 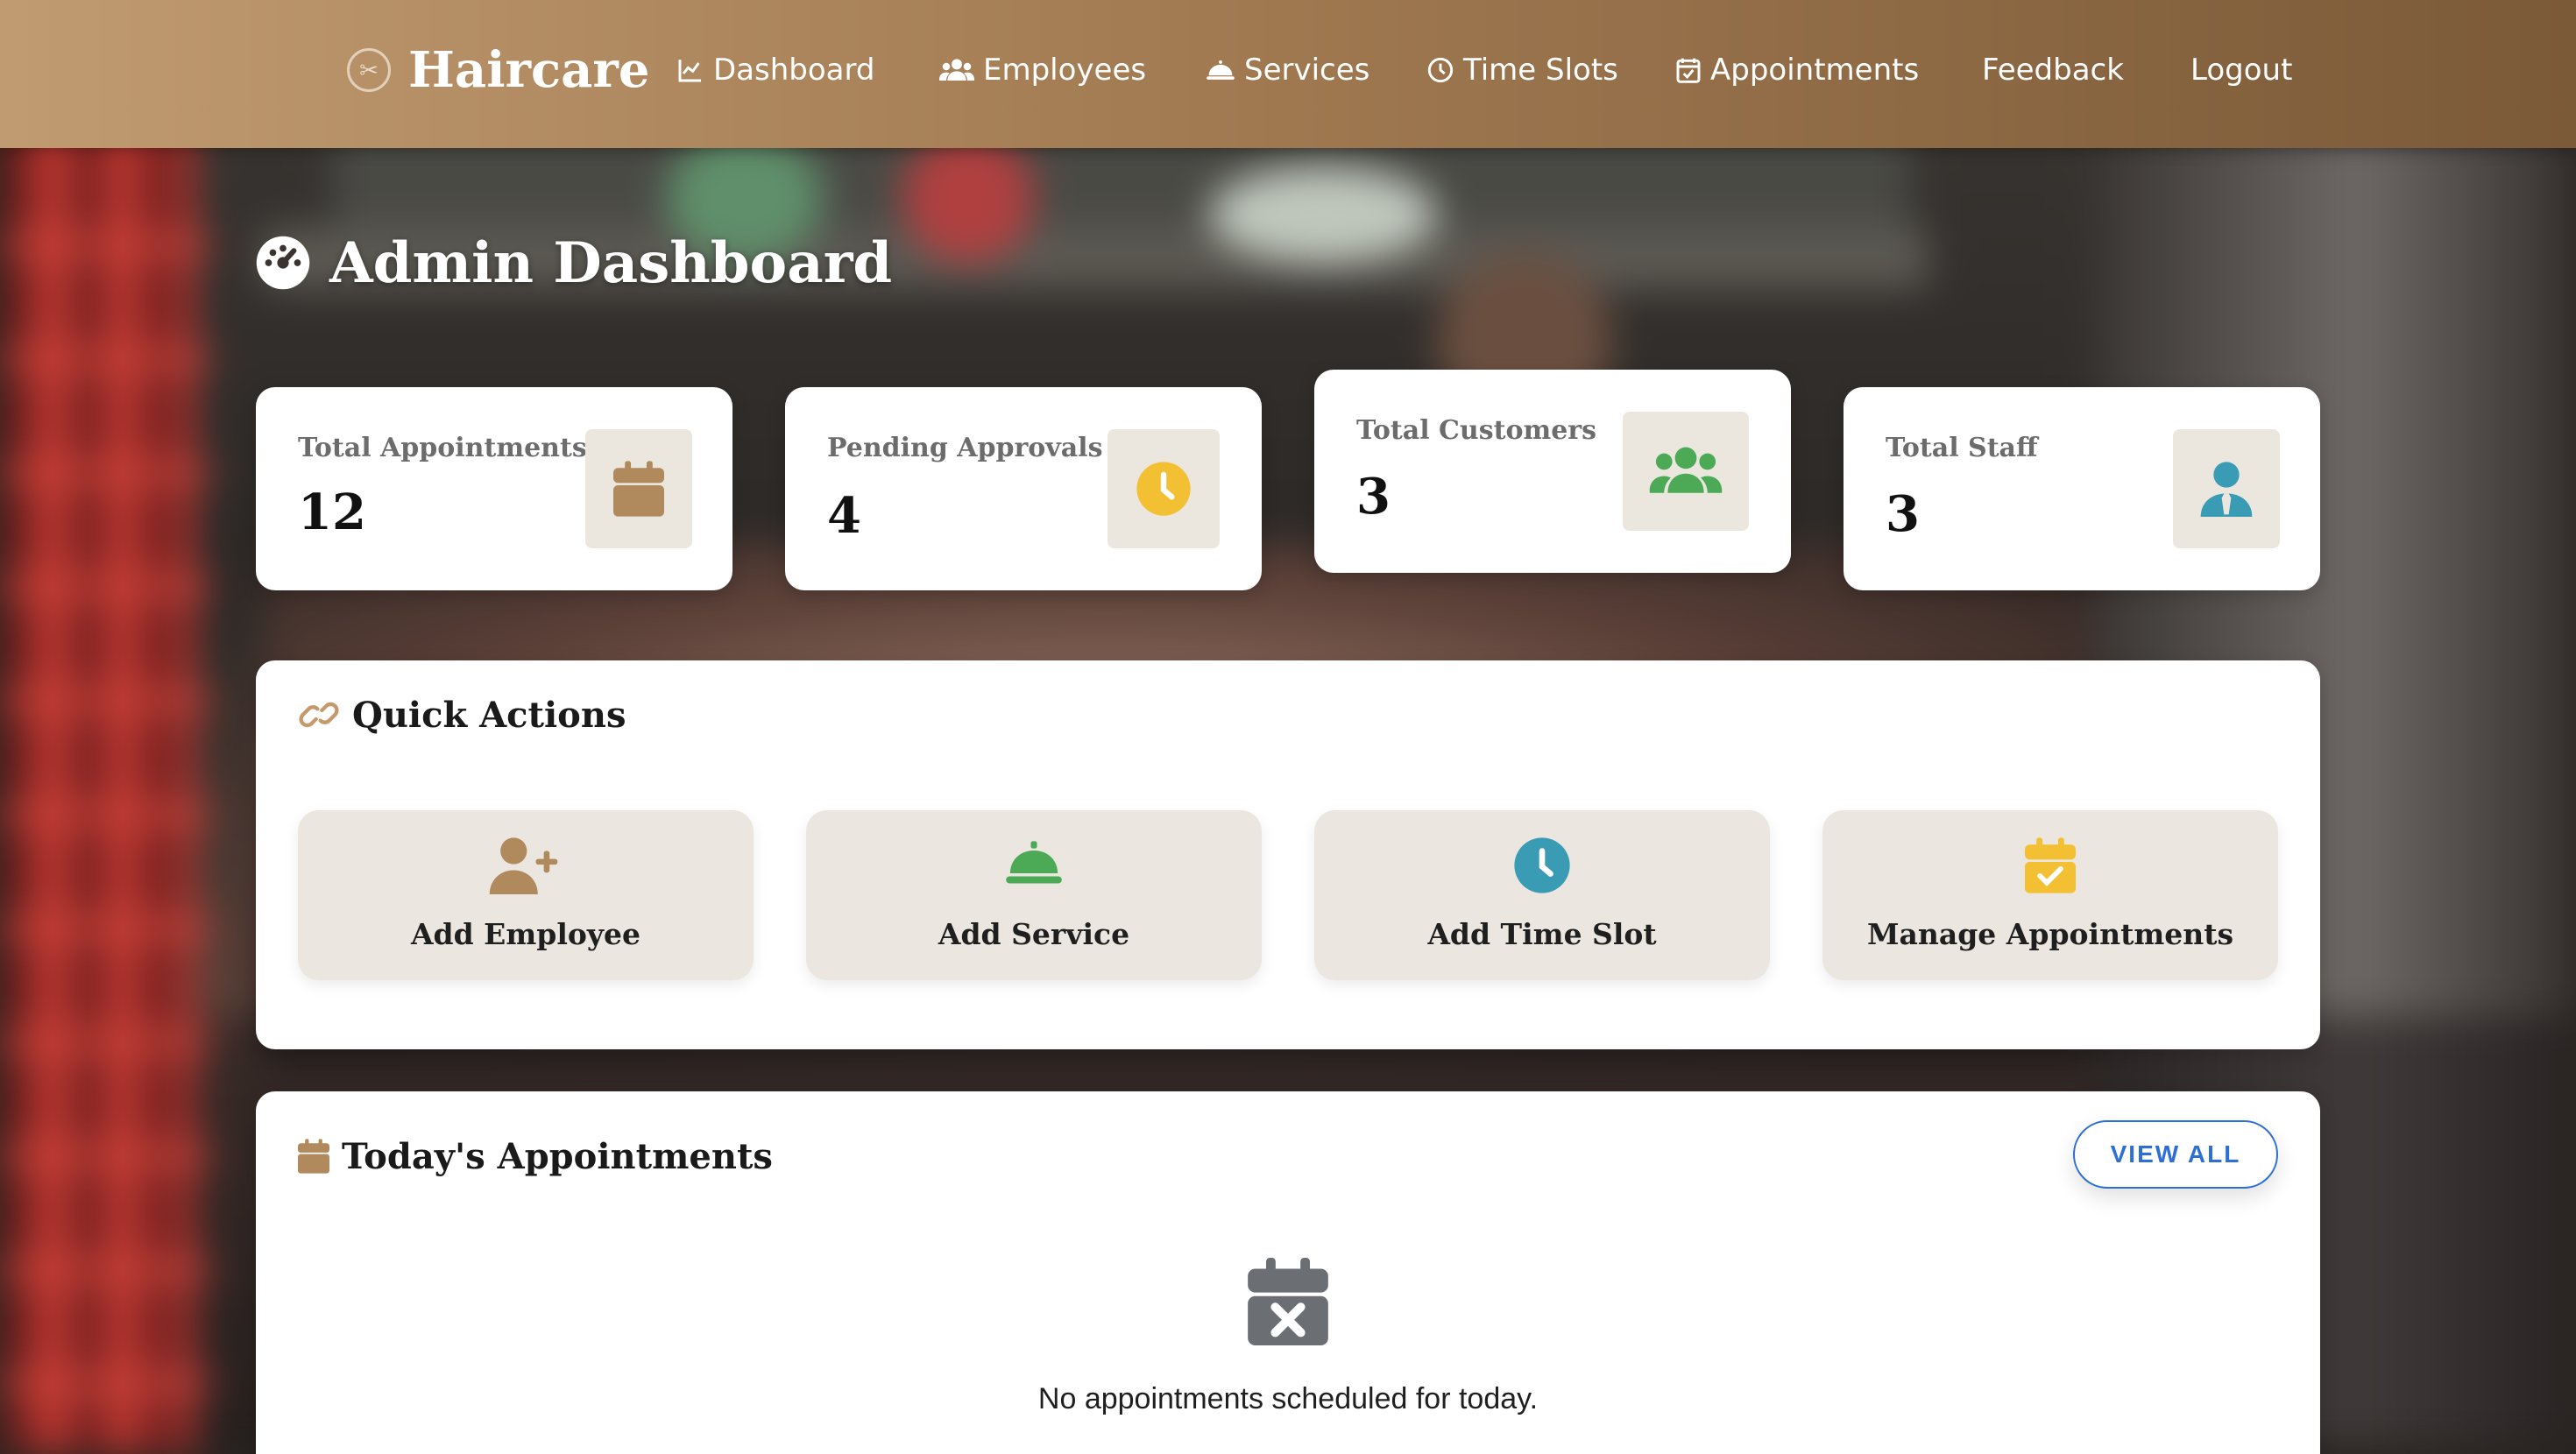 I want to click on user-plus-icon, so click(x=523, y=865).